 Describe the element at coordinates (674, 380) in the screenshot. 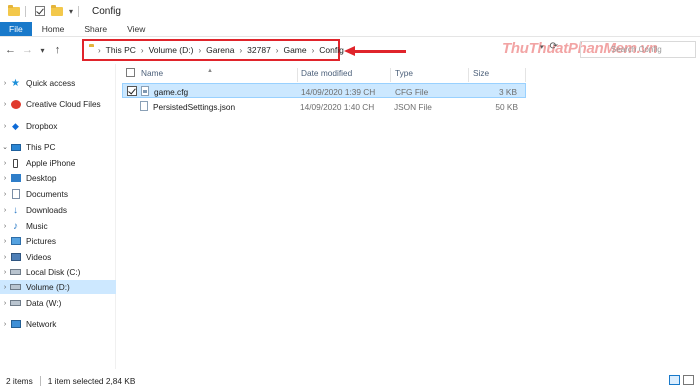

I see `details-view-icon` at that location.